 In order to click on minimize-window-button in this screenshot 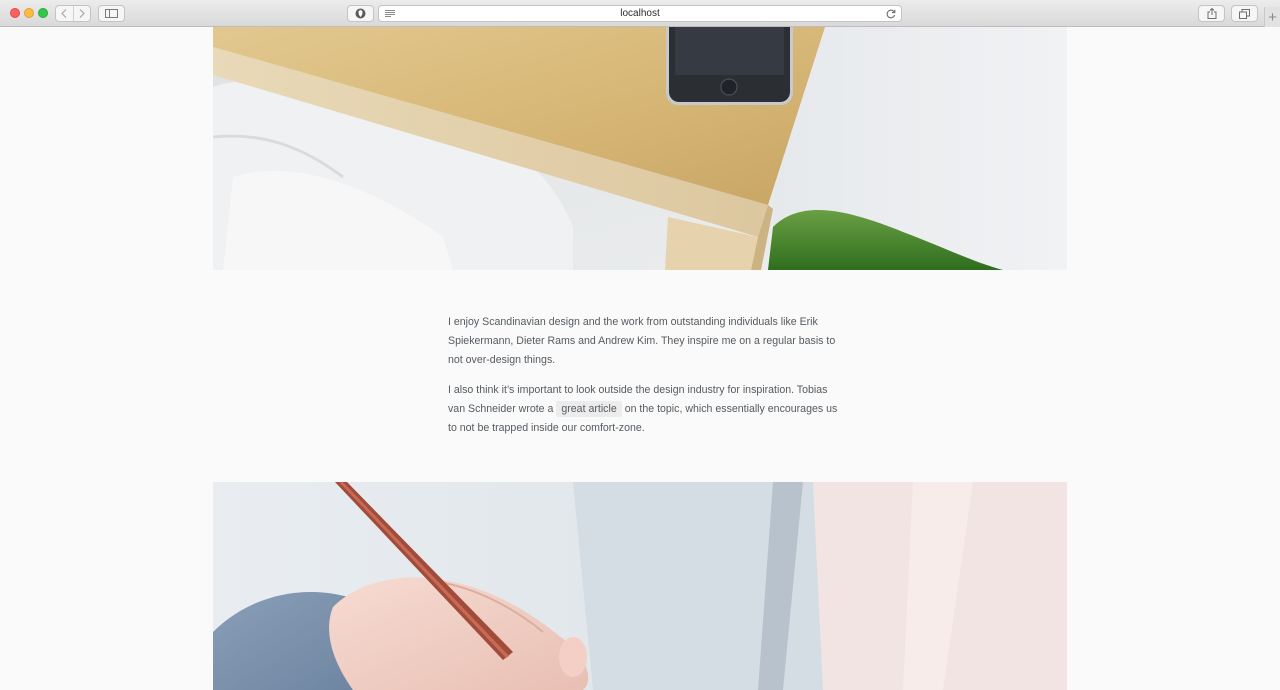, I will do `click(29, 13)`.